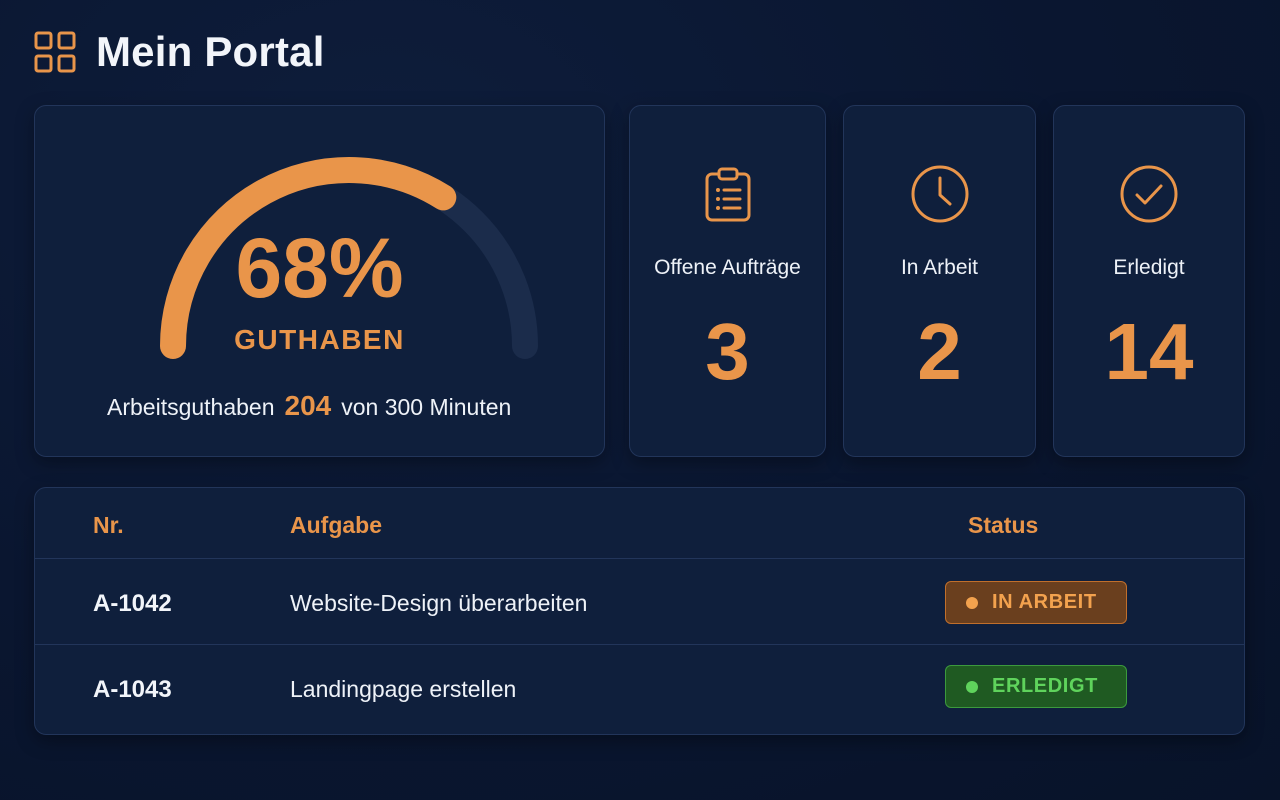 This screenshot has width=1280, height=800. What do you see at coordinates (191, 407) in the screenshot?
I see `credit-caption-prefix: Arbeitsguthaben` at bounding box center [191, 407].